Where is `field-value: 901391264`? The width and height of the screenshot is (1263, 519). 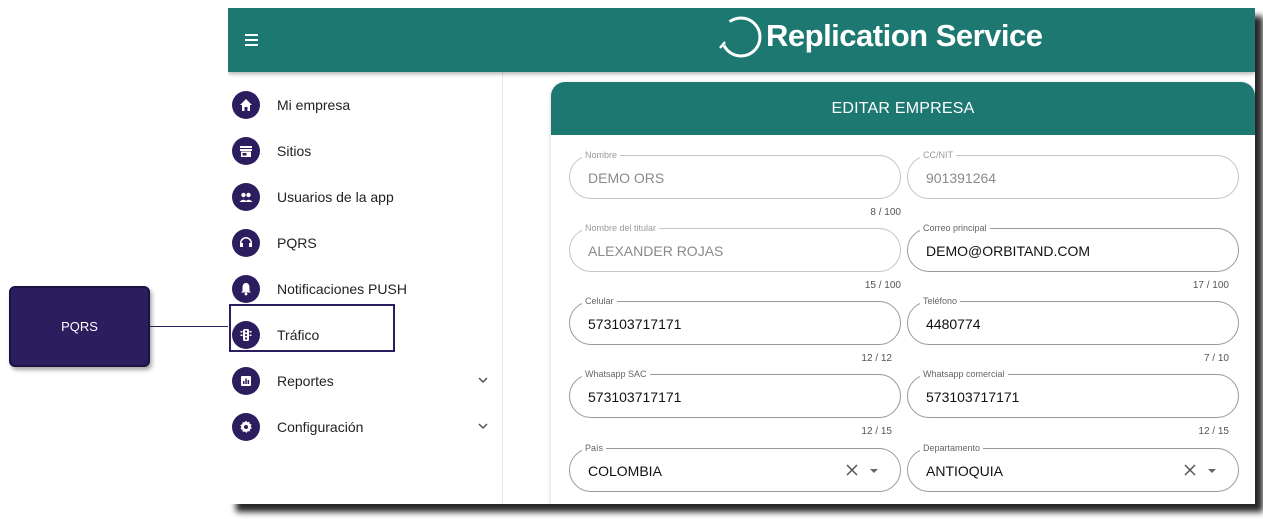
field-value: 901391264 is located at coordinates (961, 178).